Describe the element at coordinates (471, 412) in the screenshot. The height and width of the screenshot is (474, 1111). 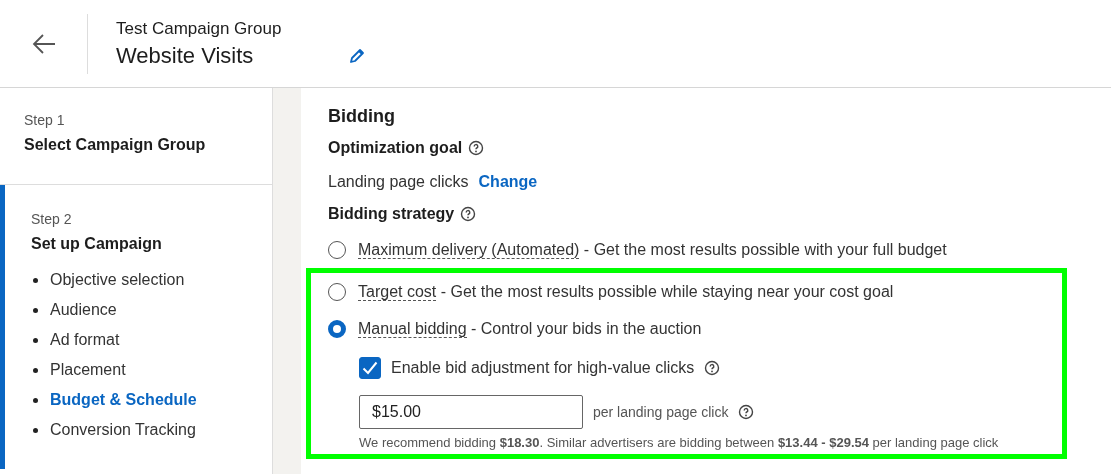
I see `bid-input-field: $15.00` at that location.